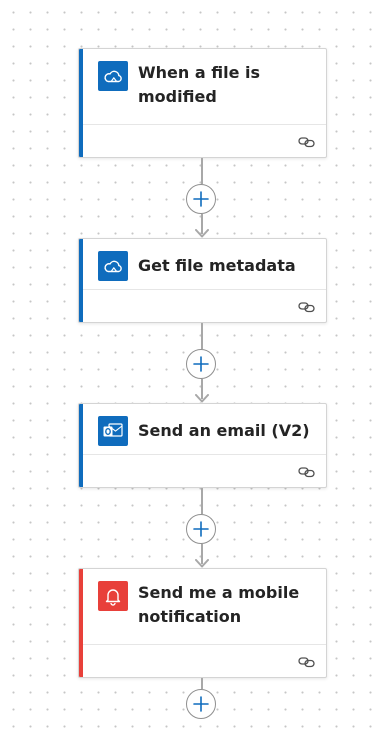 Image resolution: width=380 pixels, height=738 pixels. What do you see at coordinates (202, 280) in the screenshot?
I see `step-card-get-file-metadata: Get file metadata` at bounding box center [202, 280].